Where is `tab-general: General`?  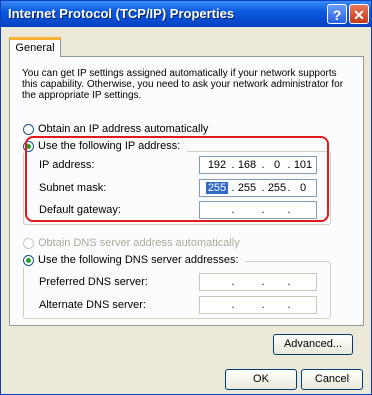
tab-general: General is located at coordinates (35, 47).